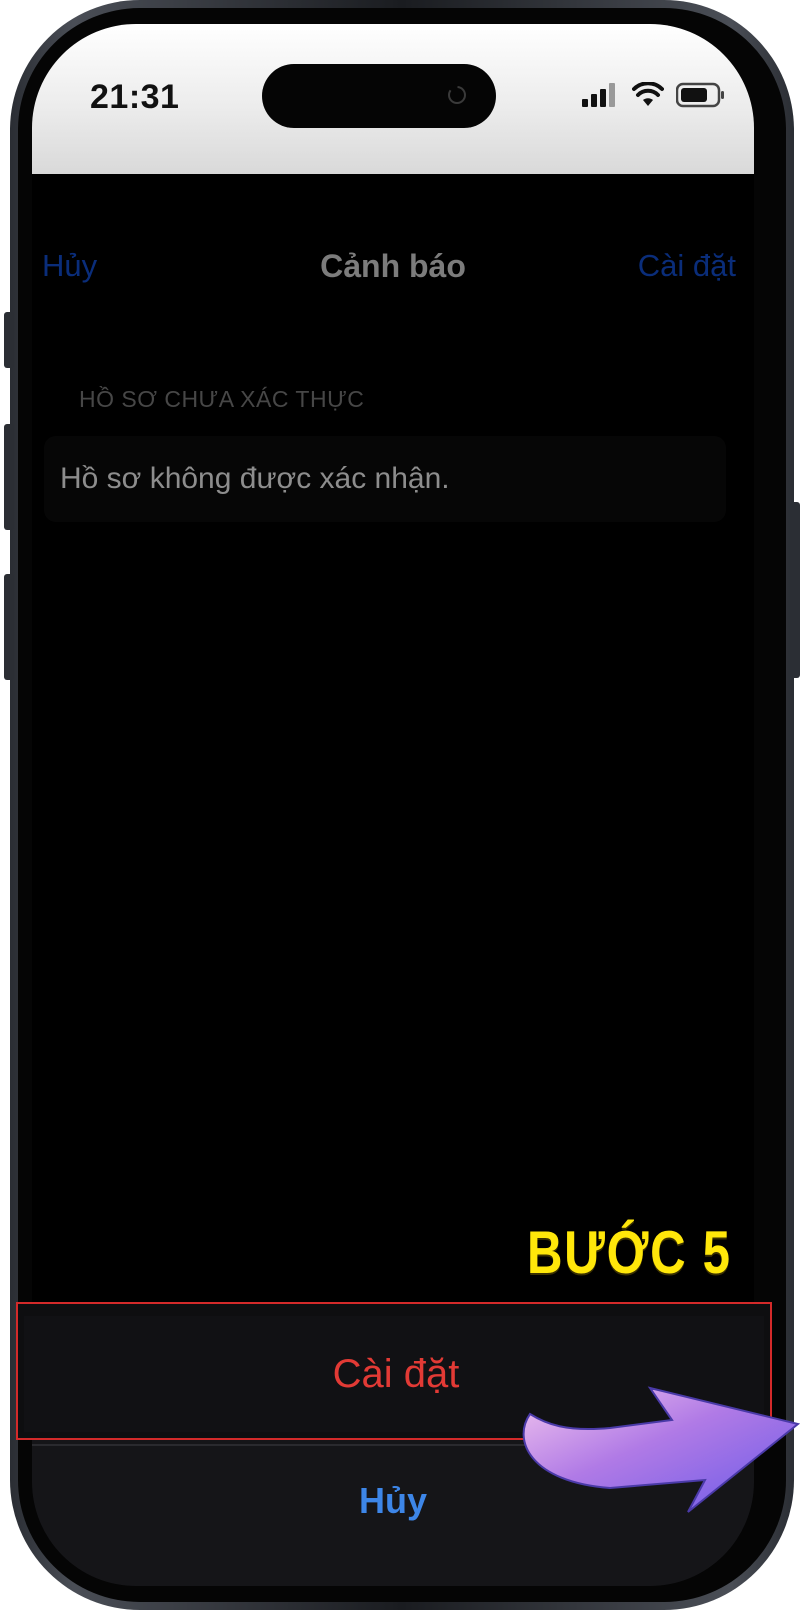  I want to click on cellular-signal-icon, so click(598, 95).